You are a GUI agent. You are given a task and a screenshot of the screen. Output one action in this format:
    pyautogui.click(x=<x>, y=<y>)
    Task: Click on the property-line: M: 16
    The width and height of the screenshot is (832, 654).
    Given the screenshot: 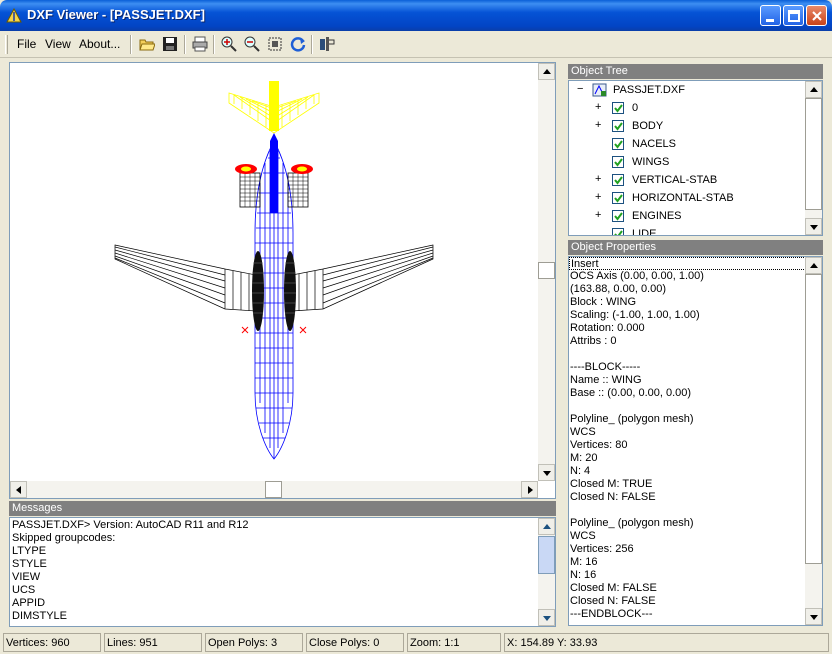 What is the action you would take?
    pyautogui.click(x=695, y=562)
    